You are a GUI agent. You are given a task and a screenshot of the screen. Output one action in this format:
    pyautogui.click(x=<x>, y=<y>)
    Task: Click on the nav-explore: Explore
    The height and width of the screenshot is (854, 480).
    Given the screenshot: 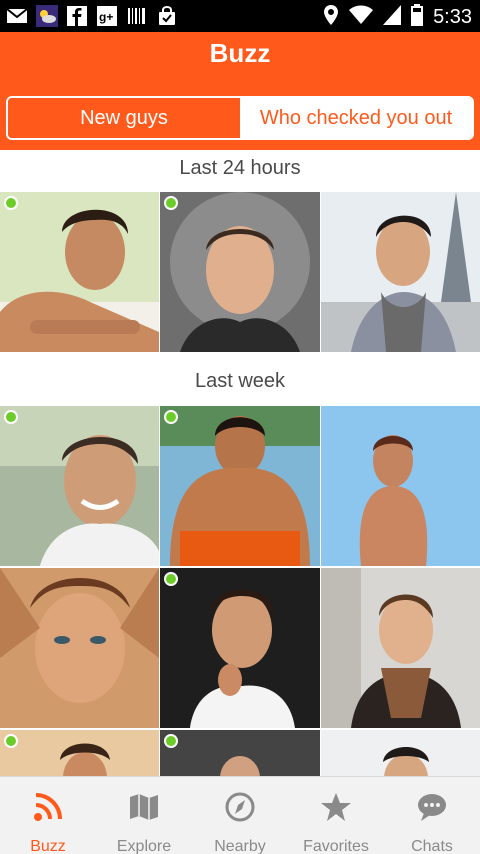 What is the action you would take?
    pyautogui.click(x=144, y=815)
    